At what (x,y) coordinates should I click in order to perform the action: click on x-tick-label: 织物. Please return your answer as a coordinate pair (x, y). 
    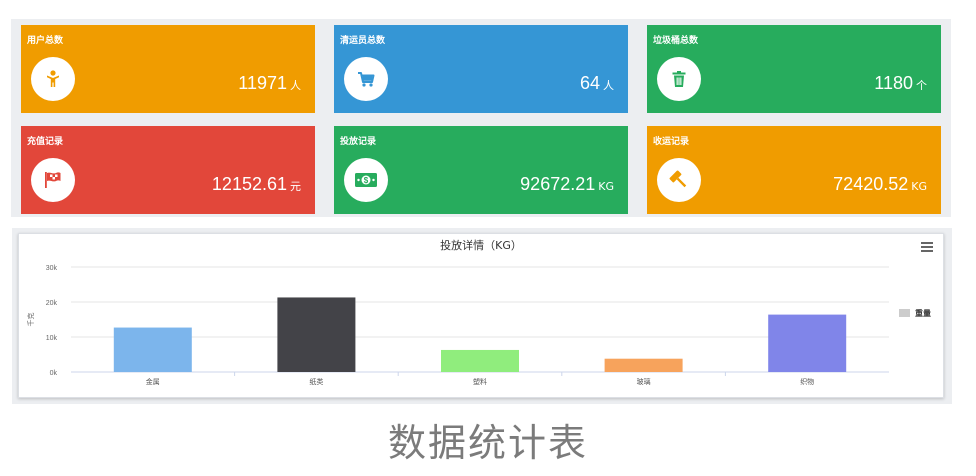
    Looking at the image, I should click on (807, 381).